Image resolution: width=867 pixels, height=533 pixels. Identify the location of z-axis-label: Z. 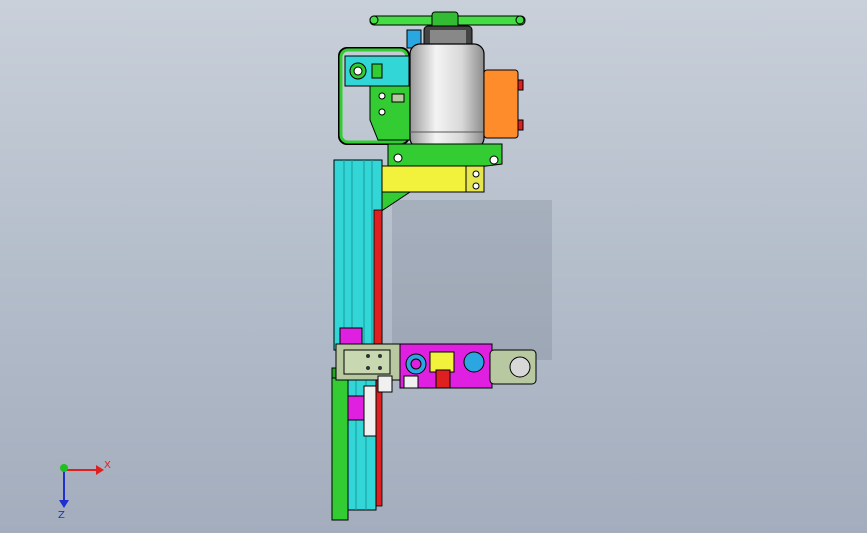
(61, 515).